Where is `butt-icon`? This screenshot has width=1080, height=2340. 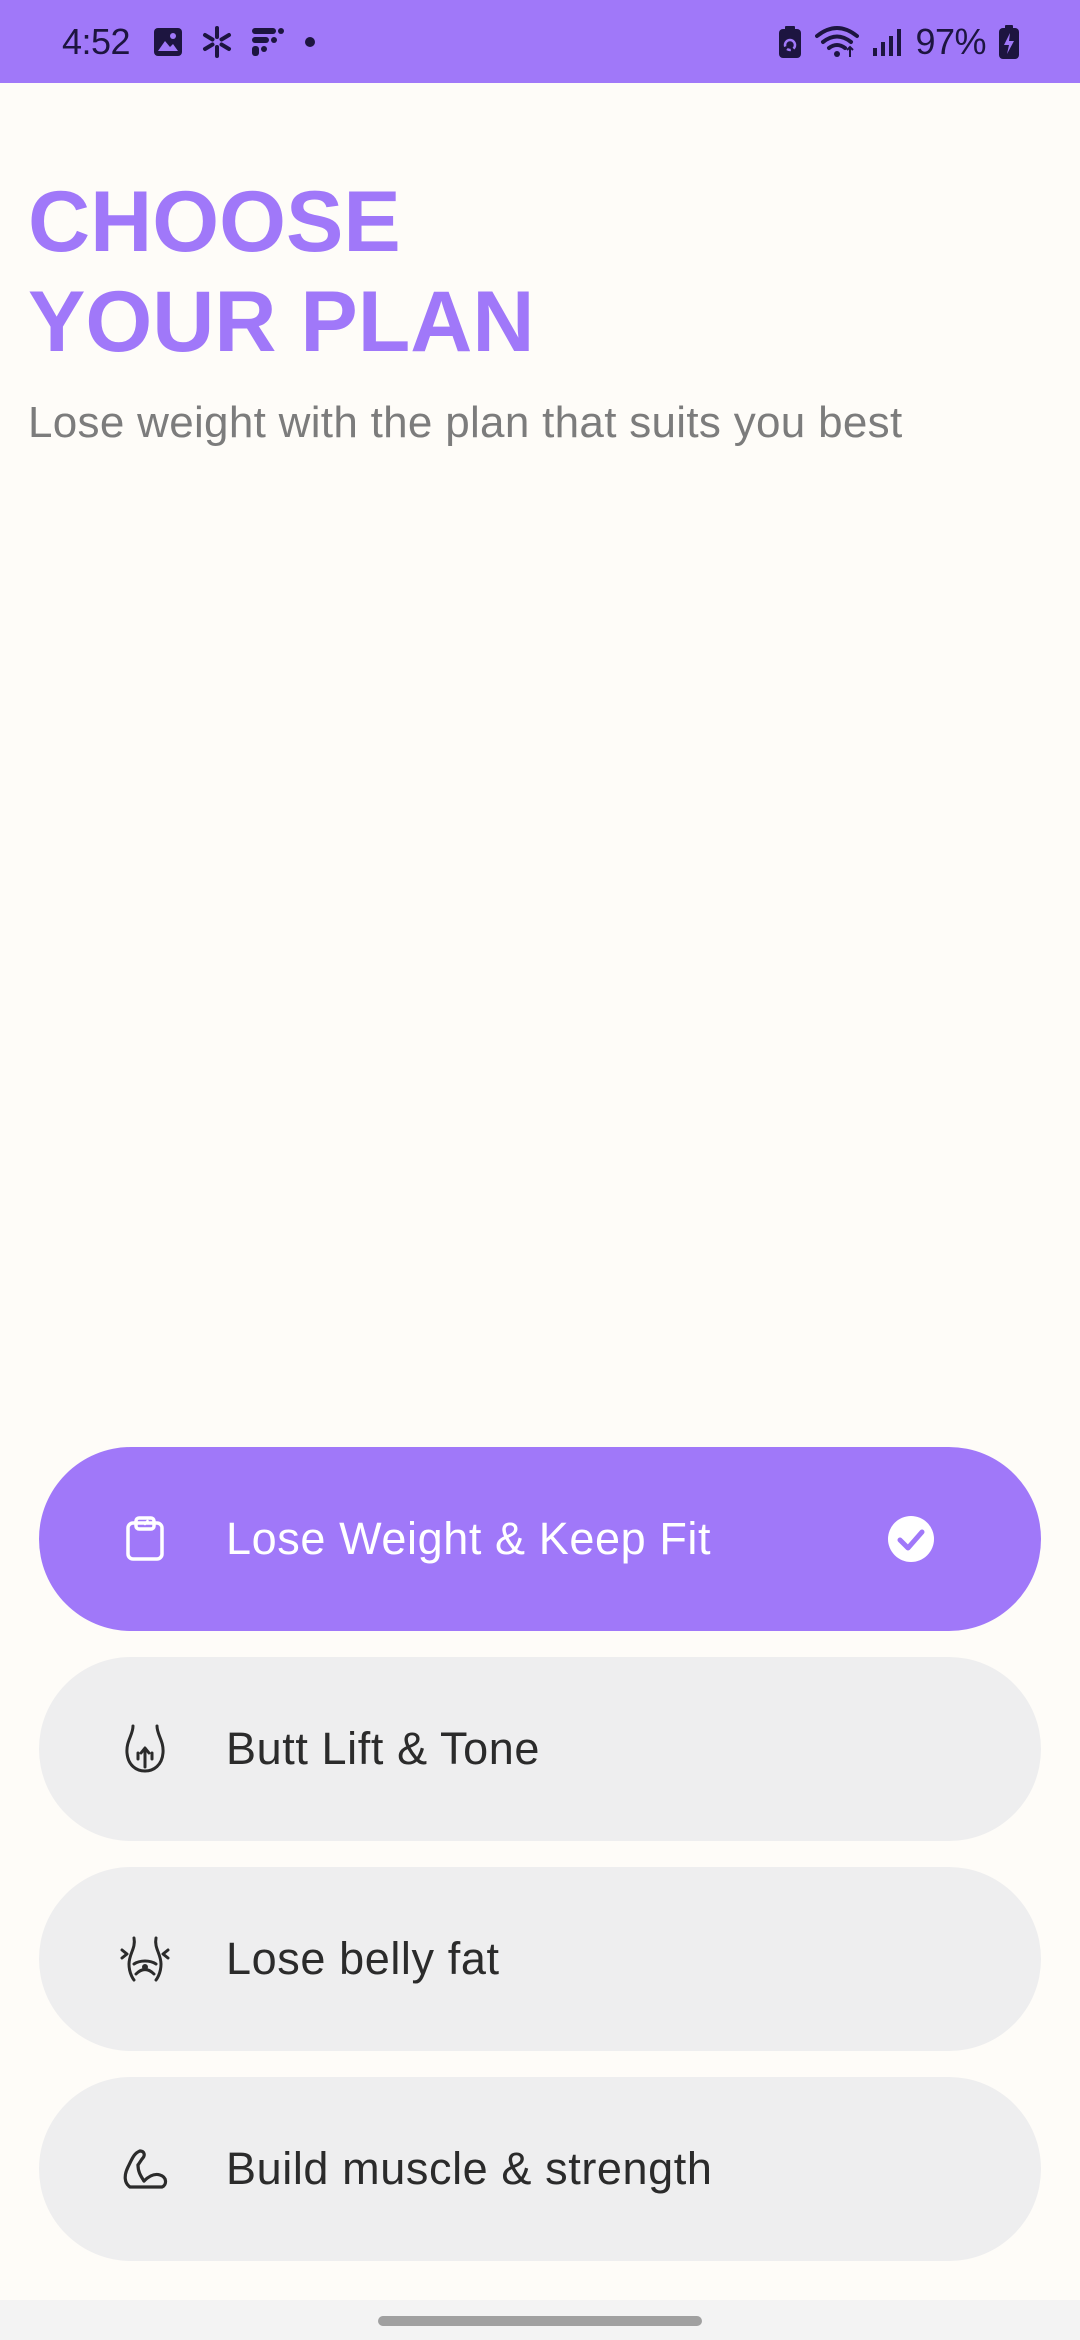 butt-icon is located at coordinates (145, 1749).